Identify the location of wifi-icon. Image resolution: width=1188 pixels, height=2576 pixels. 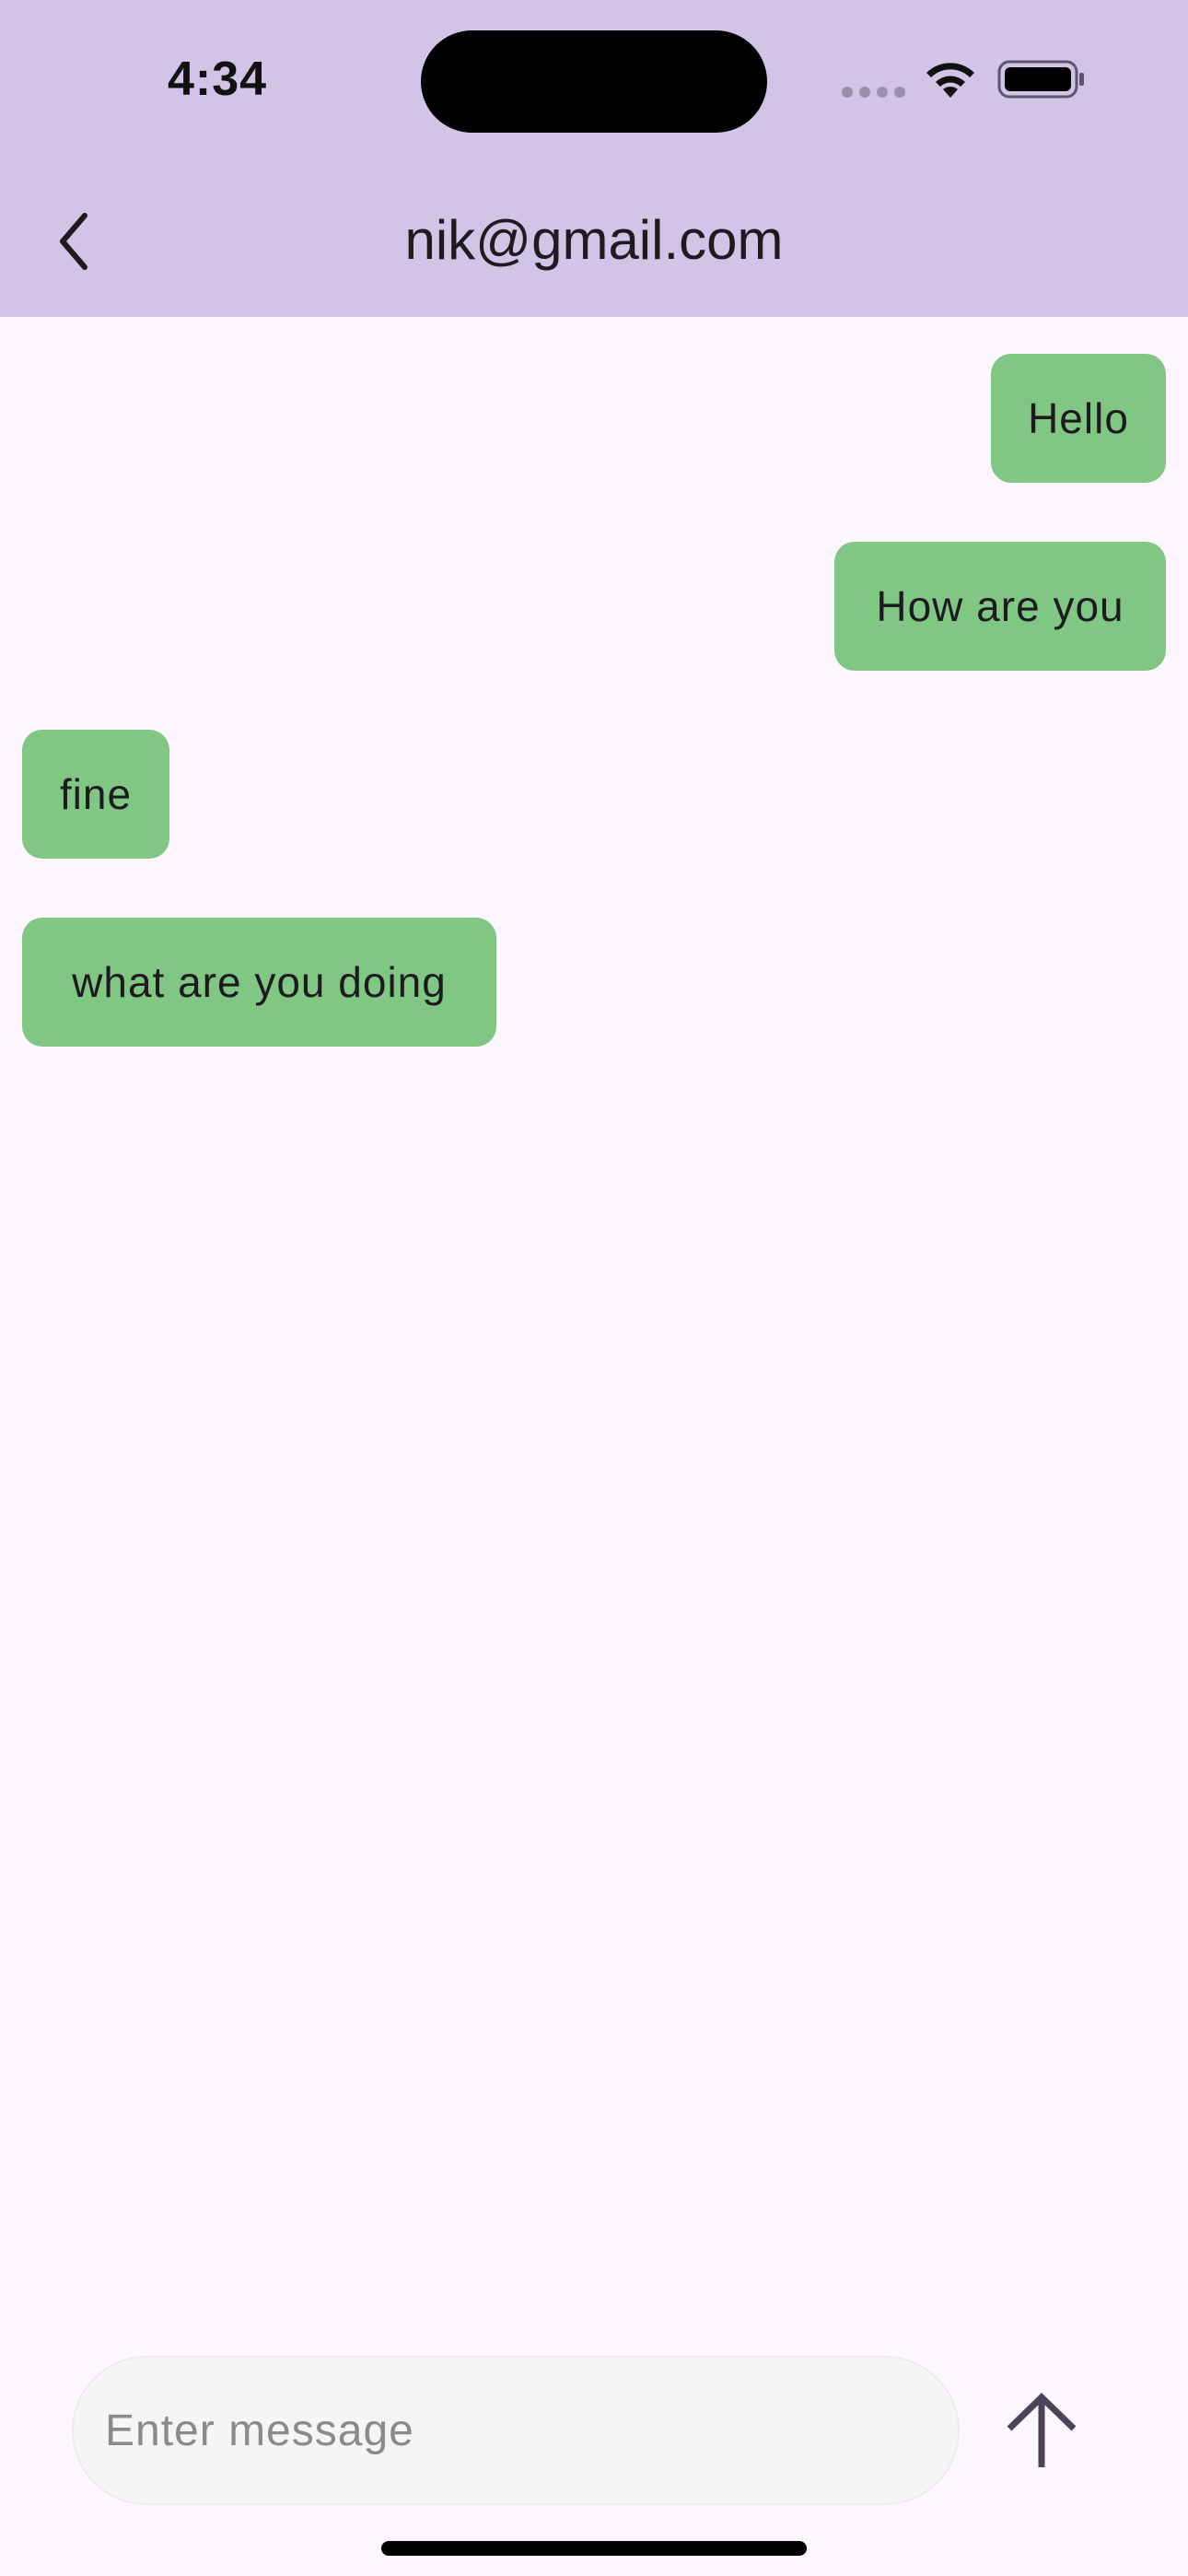
(950, 80).